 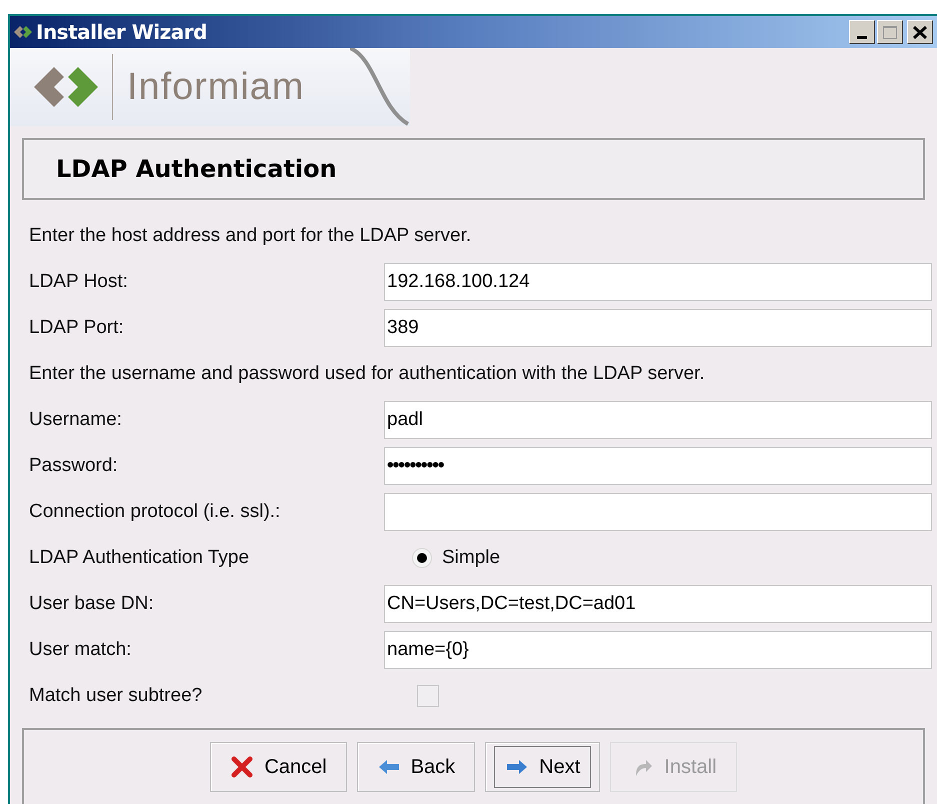 I want to click on maximize-icon, so click(x=890, y=32).